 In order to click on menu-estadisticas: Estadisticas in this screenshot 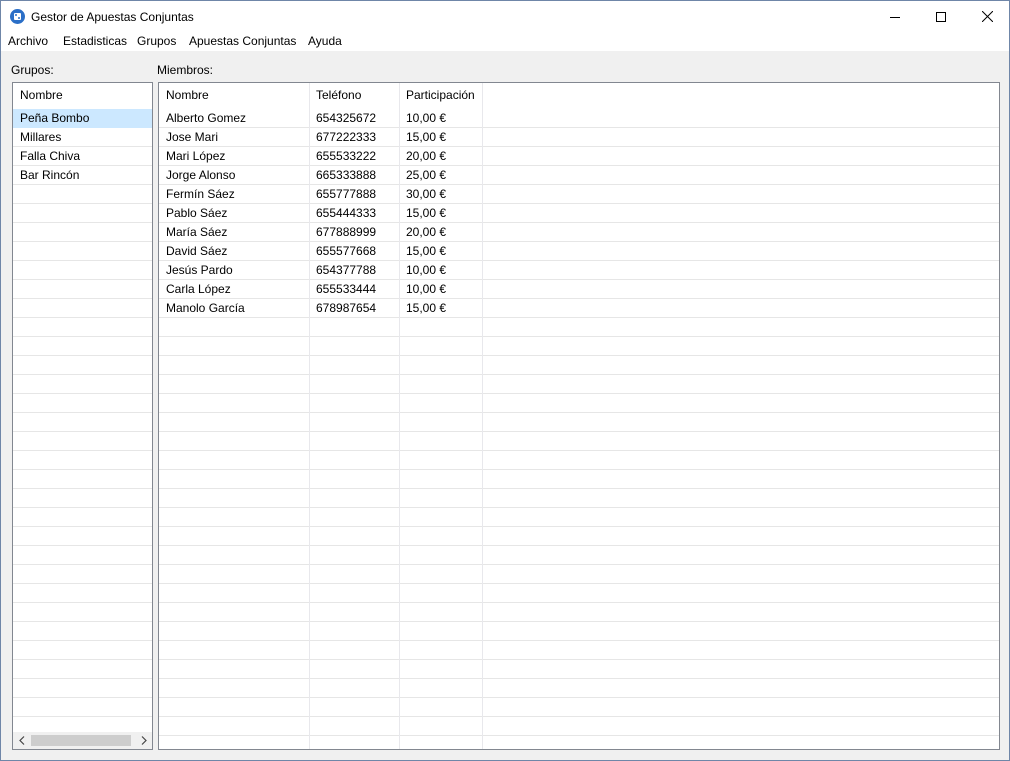, I will do `click(95, 41)`.